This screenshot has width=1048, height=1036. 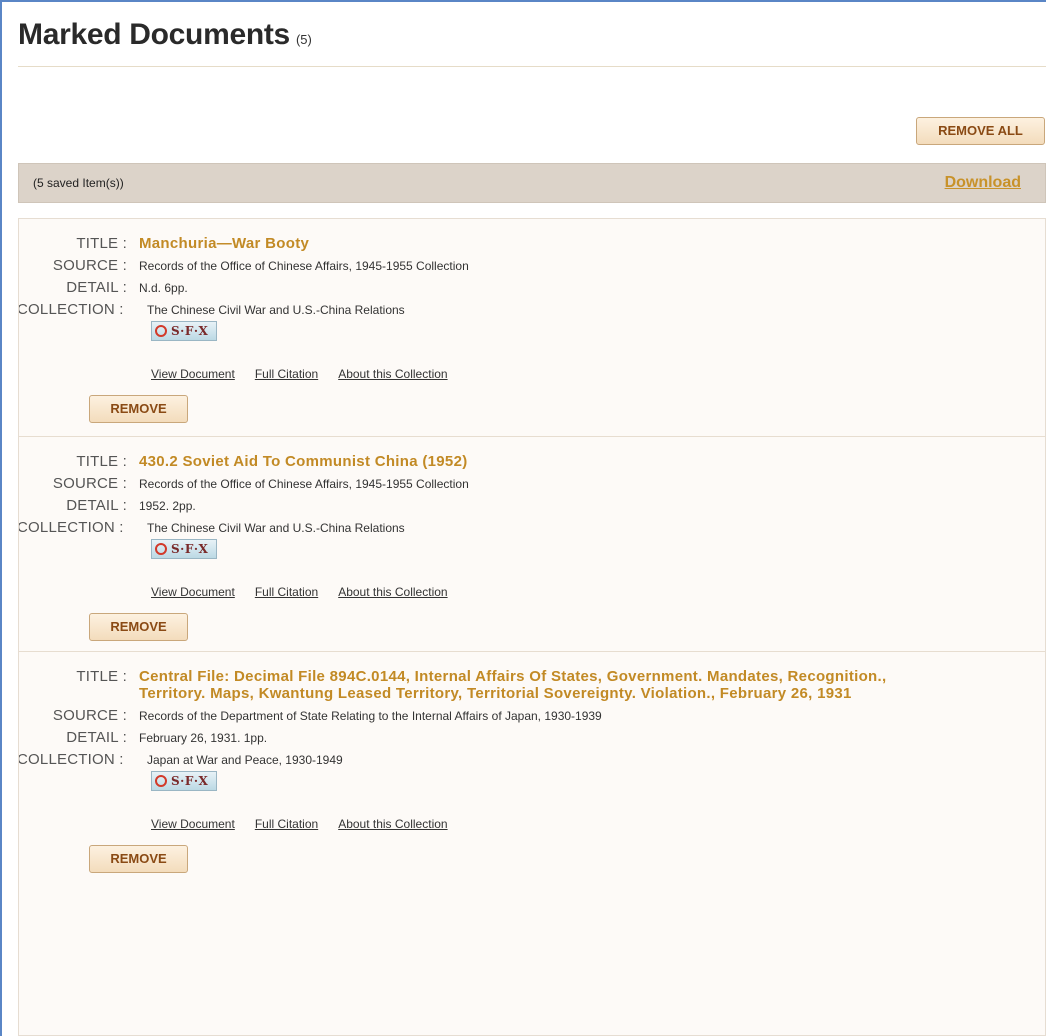 I want to click on summary-bar: (5 saved Item(s)) Download, so click(x=532, y=183).